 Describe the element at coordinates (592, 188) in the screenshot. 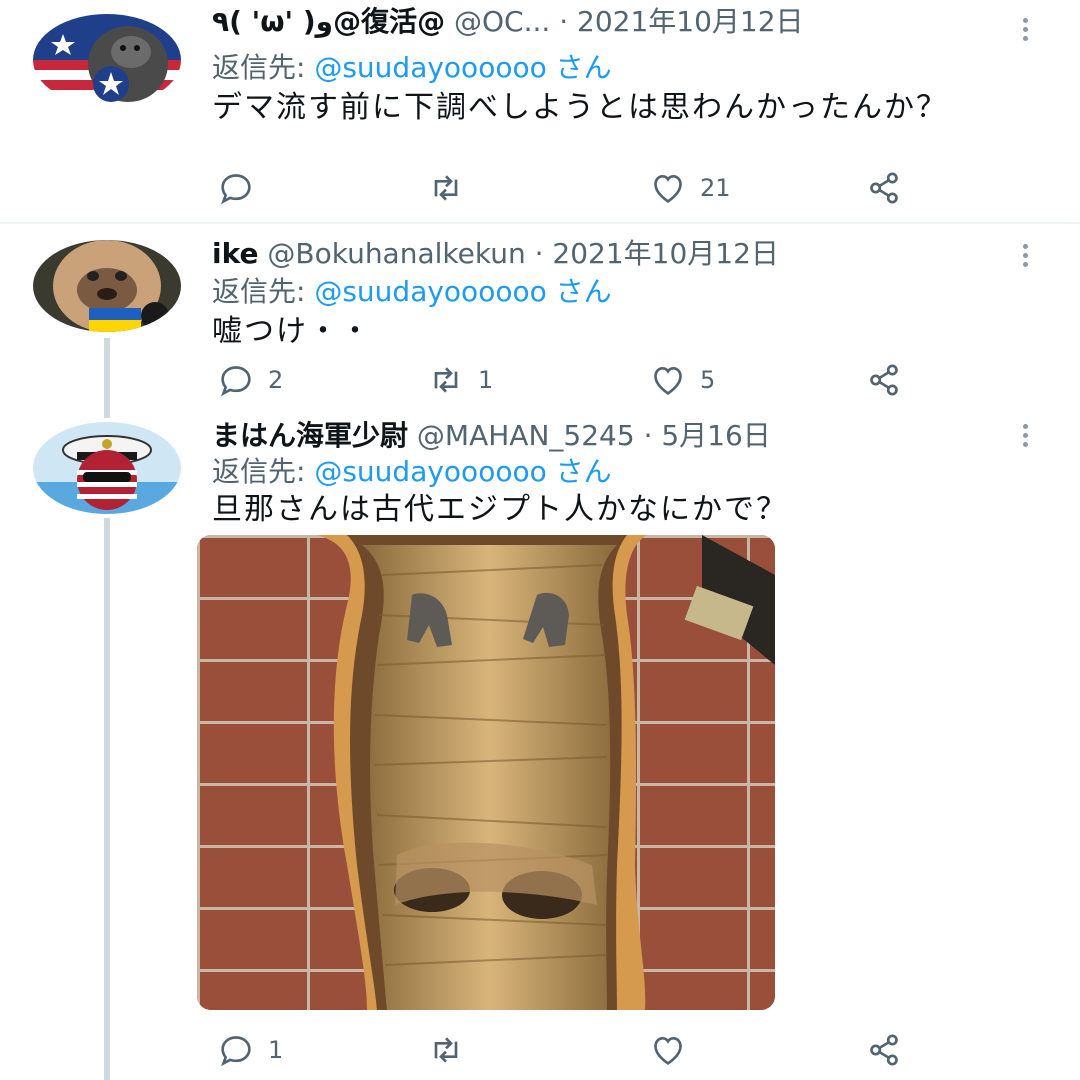

I see `tweet-actions: 21` at that location.